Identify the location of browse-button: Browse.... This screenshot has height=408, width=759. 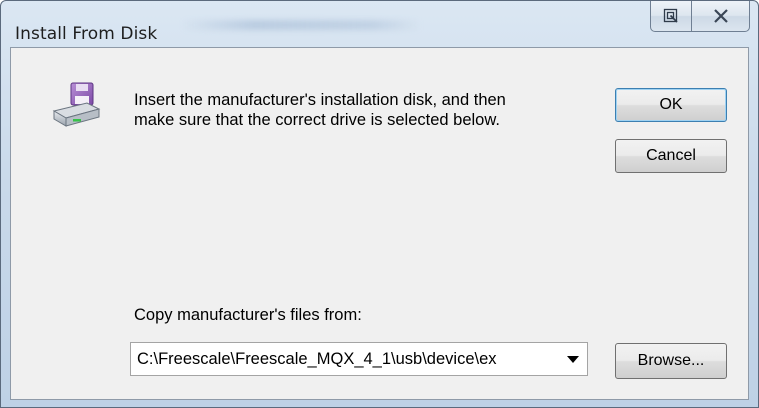
(671, 361).